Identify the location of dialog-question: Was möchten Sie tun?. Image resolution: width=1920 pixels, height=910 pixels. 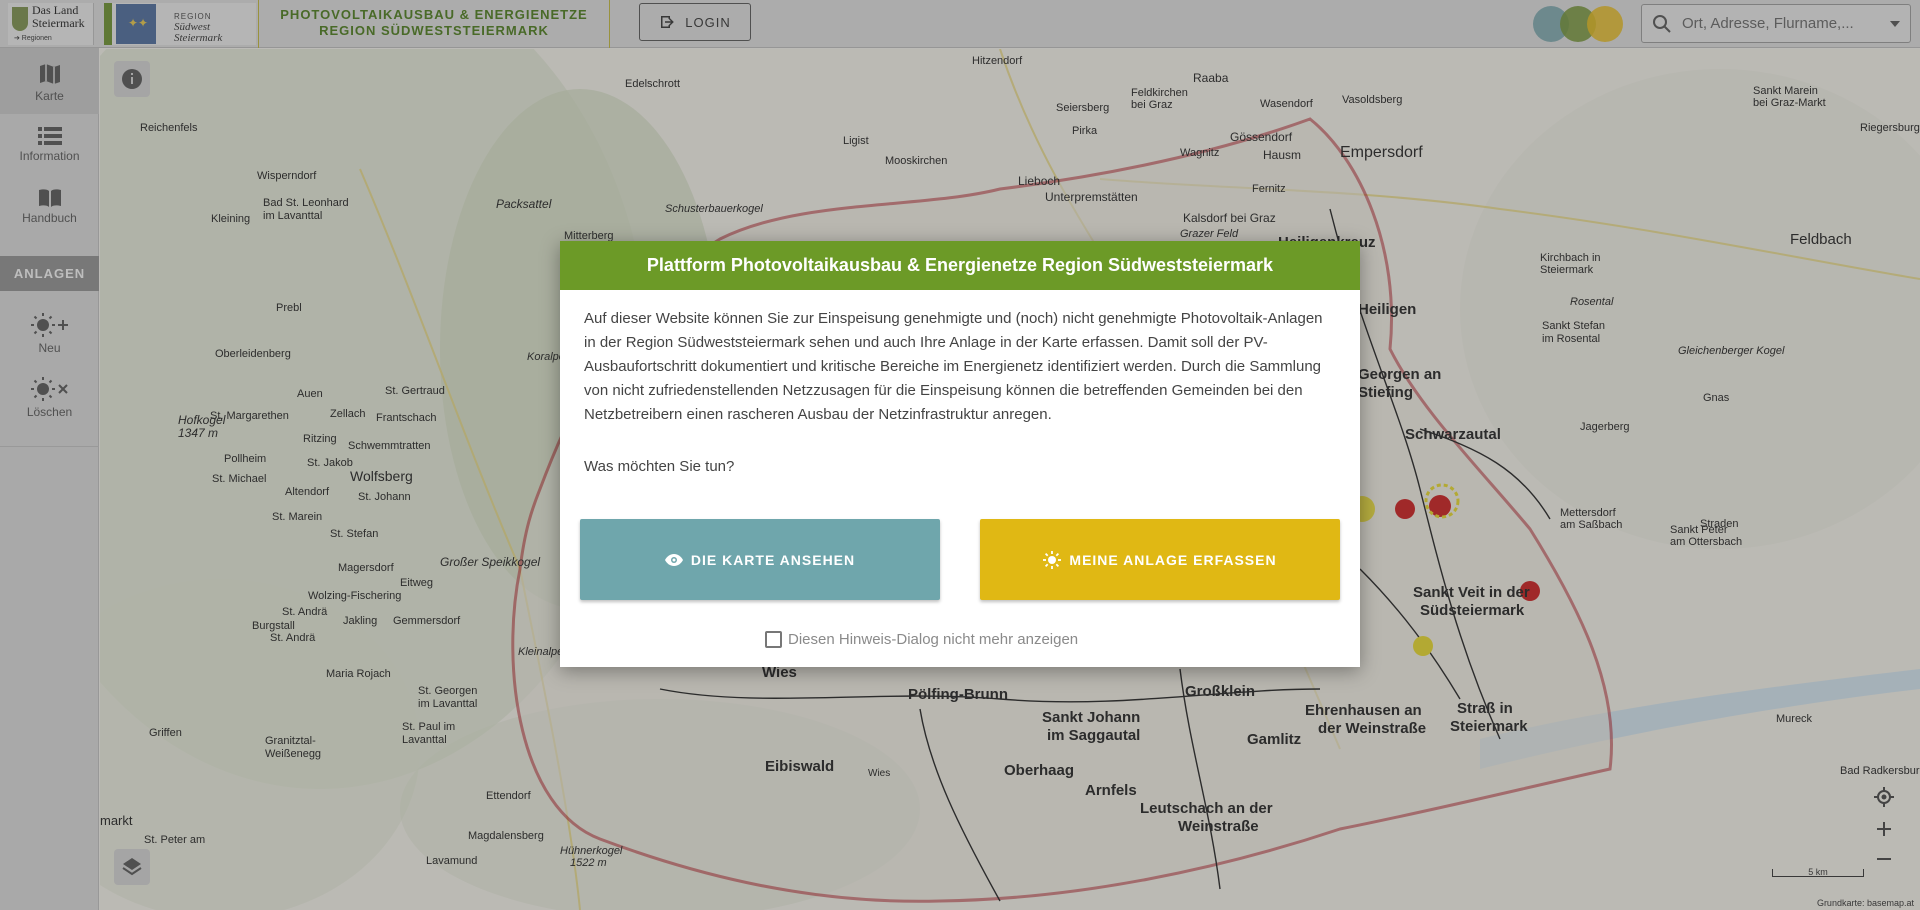
(659, 466).